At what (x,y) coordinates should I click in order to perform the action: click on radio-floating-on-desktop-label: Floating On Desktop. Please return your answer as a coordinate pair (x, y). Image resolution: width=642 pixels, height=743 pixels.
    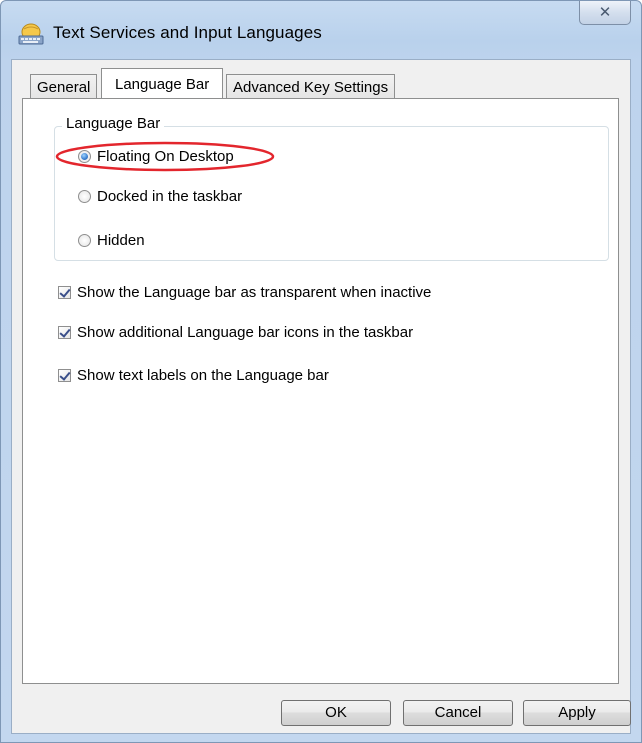
    Looking at the image, I should click on (165, 156).